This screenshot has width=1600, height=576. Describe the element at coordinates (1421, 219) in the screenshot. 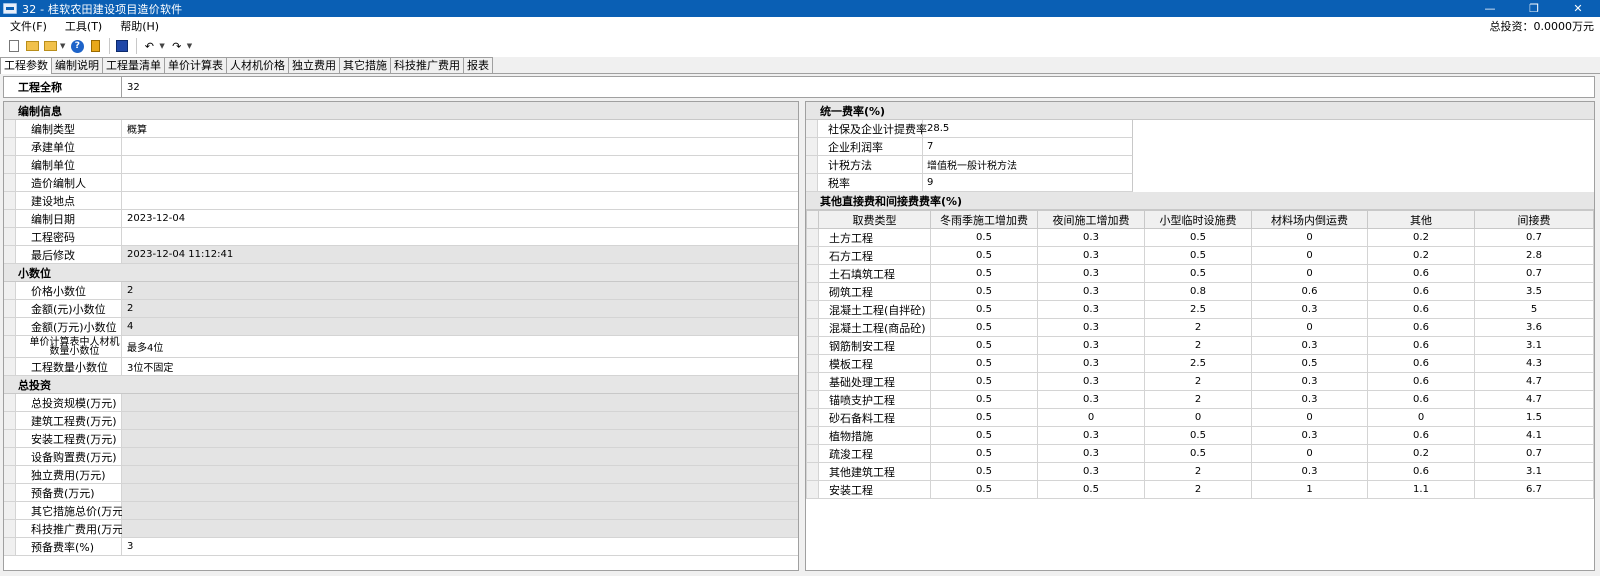

I see `rates-column-header: 其他` at that location.